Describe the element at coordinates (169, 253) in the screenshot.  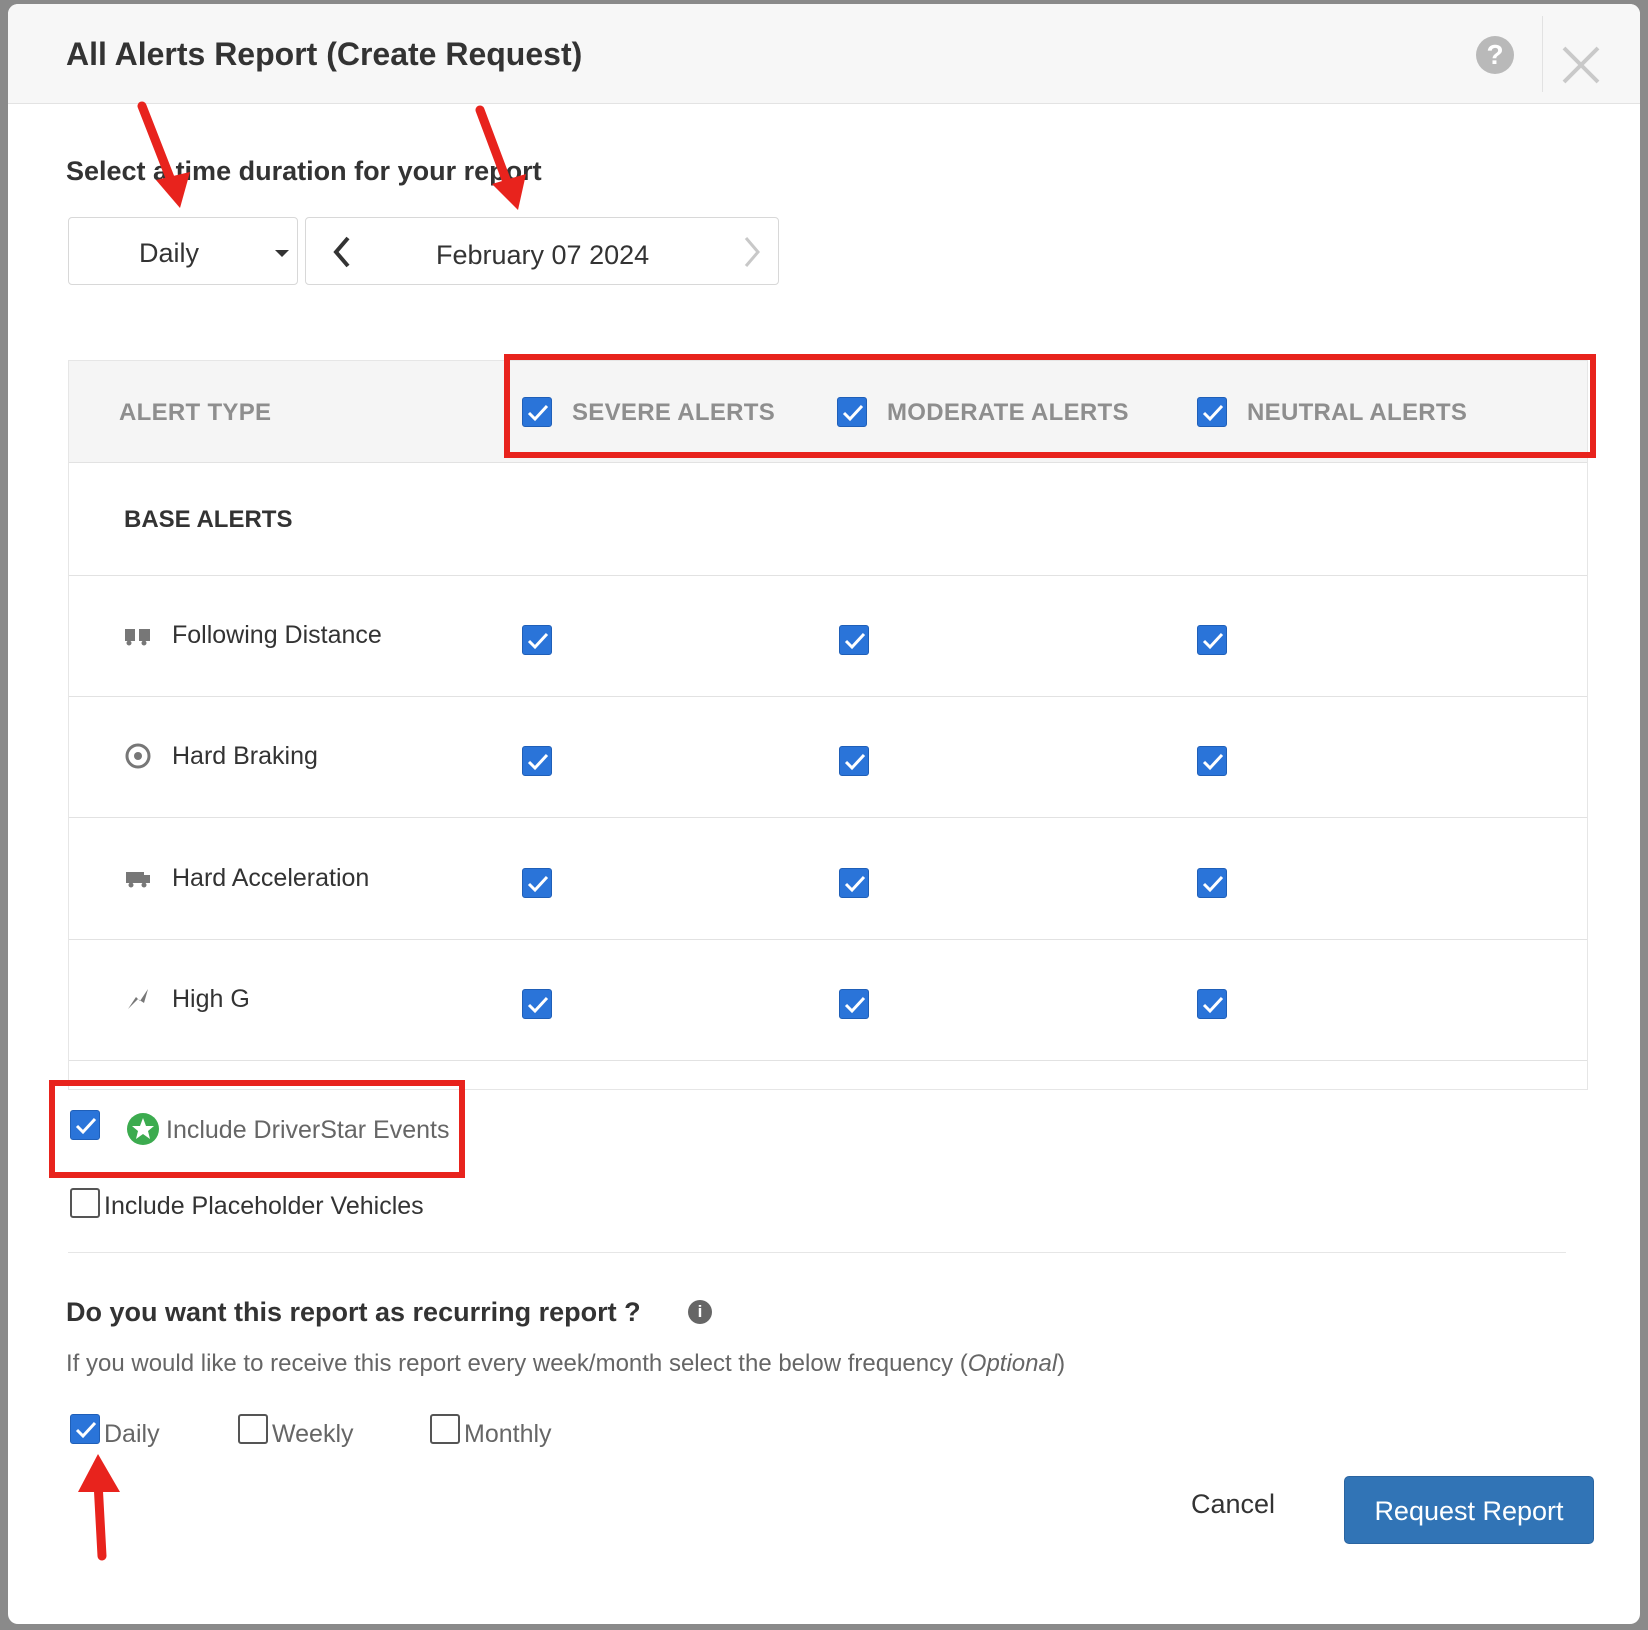
I see `frequency-value: Daily` at that location.